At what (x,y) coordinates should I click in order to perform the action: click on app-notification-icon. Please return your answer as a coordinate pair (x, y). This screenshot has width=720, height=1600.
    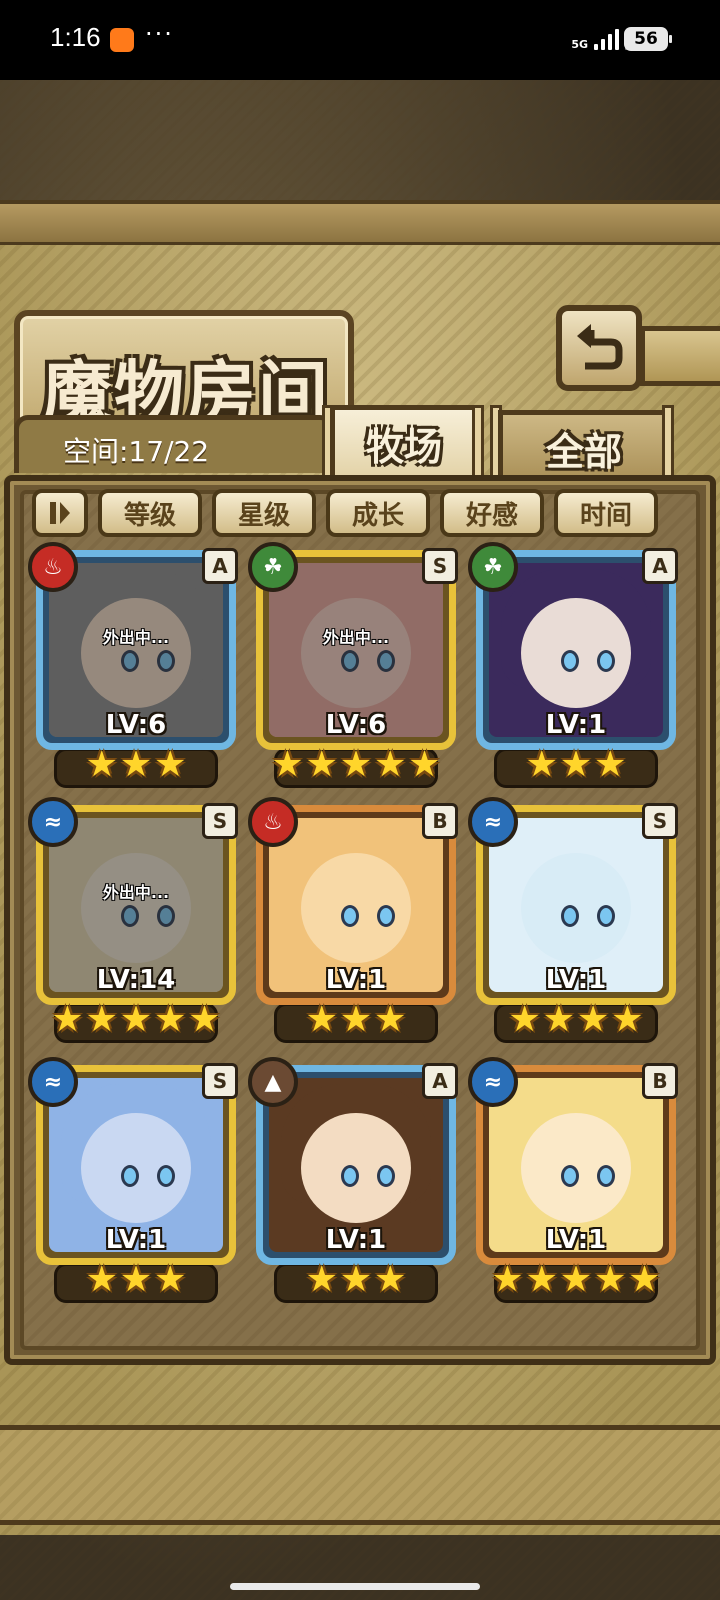
    Looking at the image, I should click on (122, 40).